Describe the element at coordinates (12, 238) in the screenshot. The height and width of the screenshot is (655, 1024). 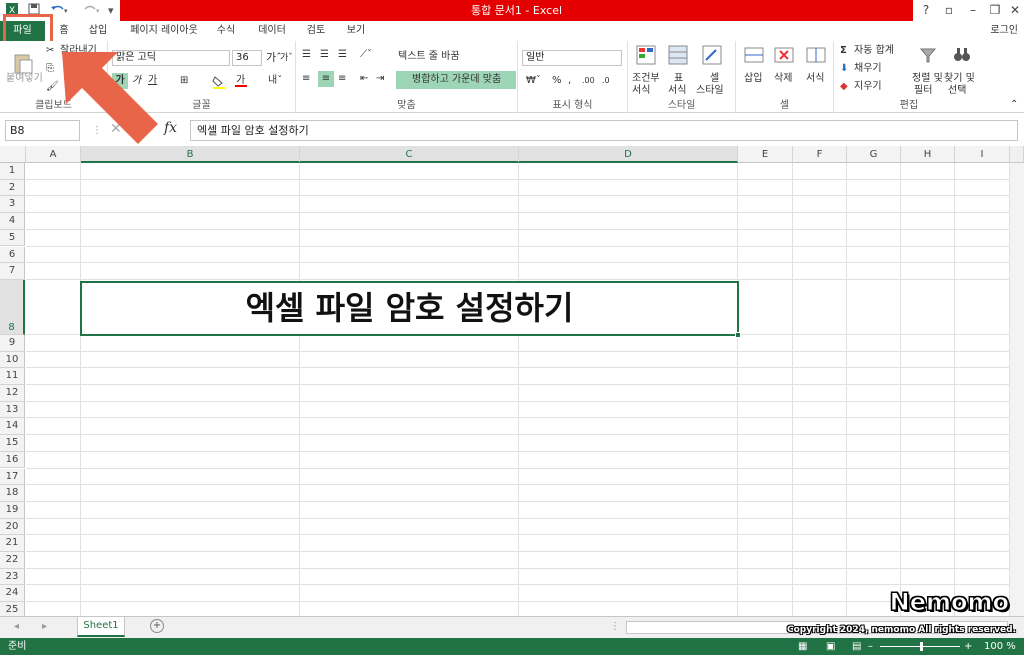
I see `row-header: 5` at that location.